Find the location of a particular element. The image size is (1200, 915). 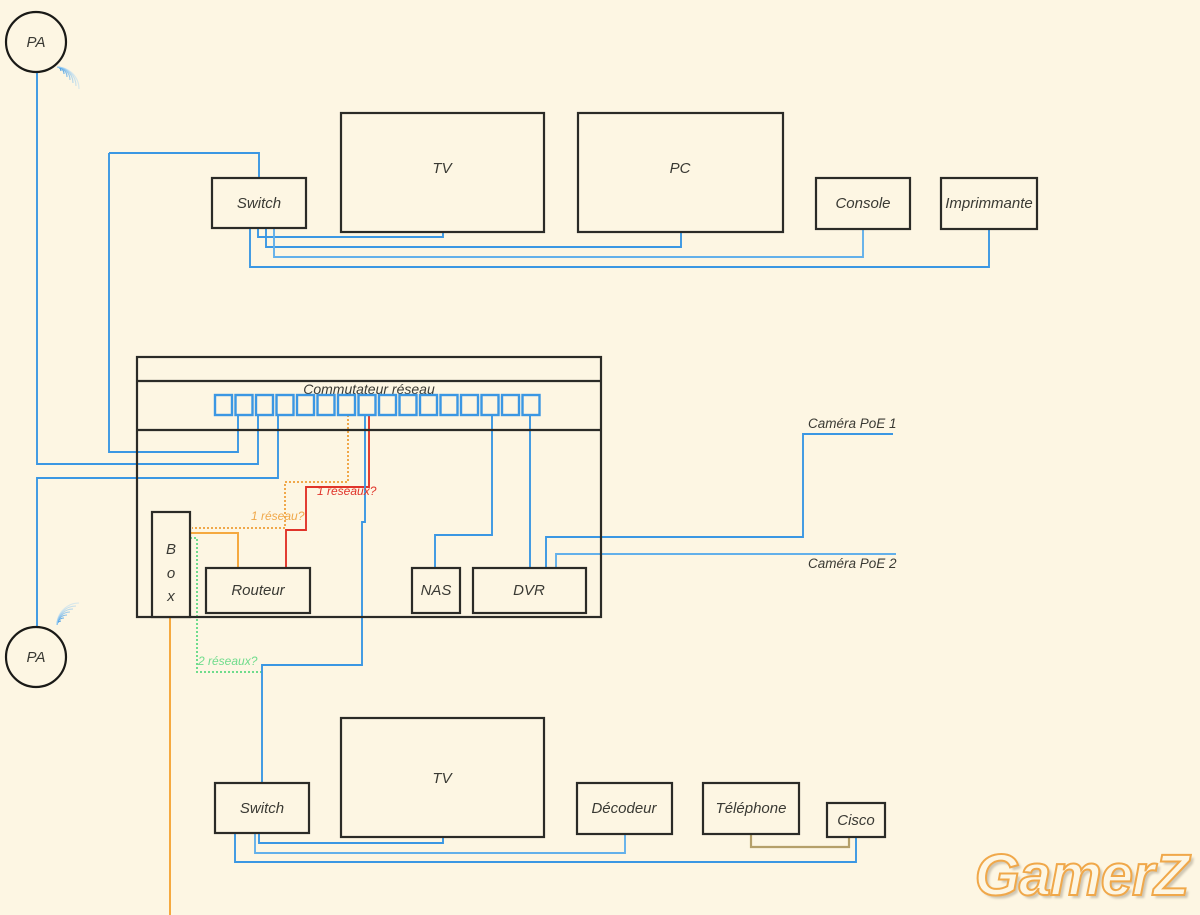

device-label: Cisco is located at coordinates (856, 820).